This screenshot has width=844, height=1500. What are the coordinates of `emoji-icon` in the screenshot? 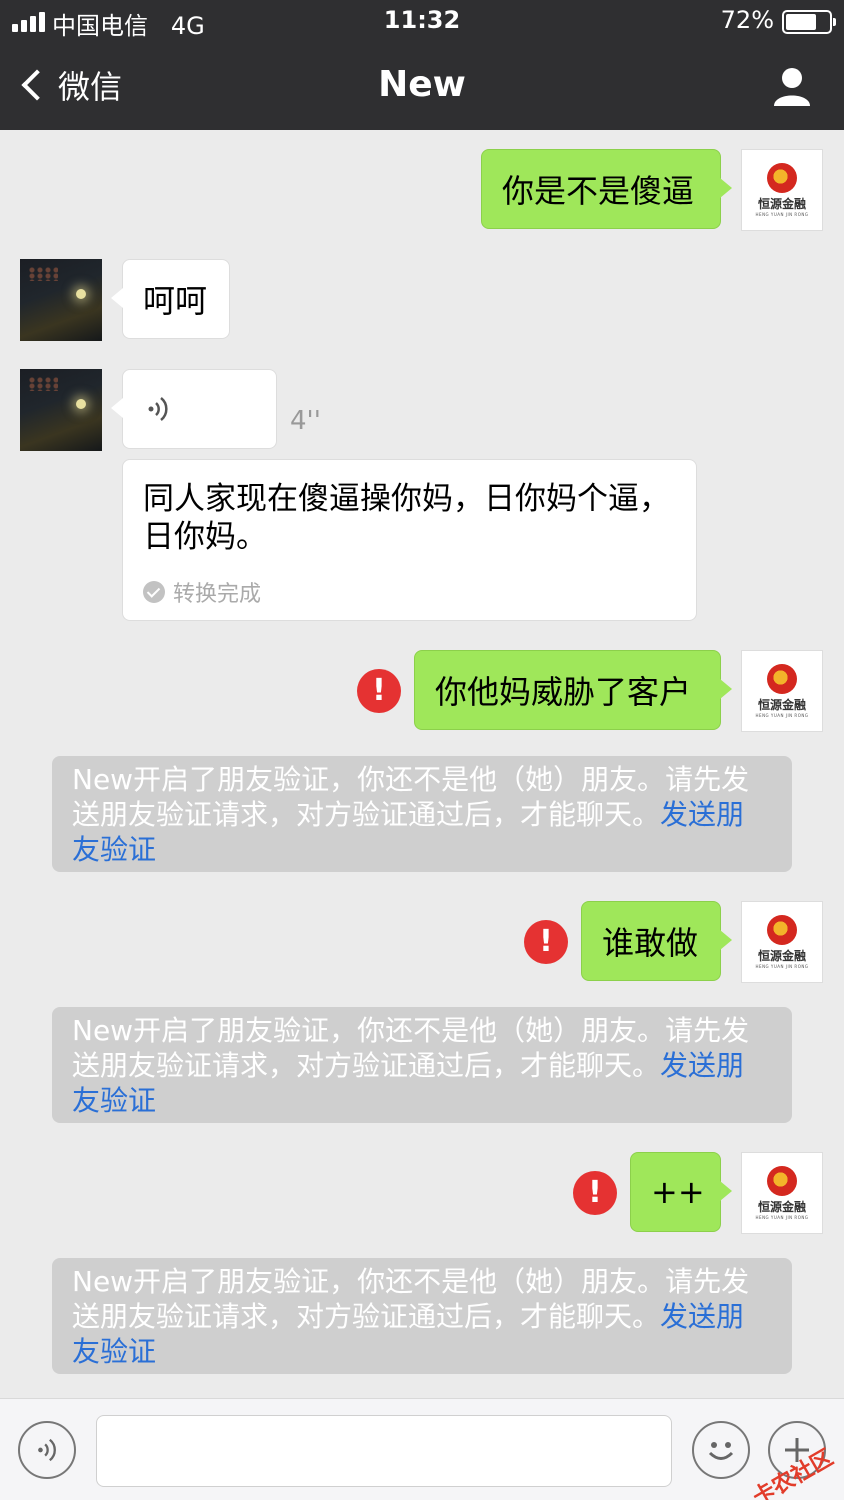 It's located at (721, 1451).